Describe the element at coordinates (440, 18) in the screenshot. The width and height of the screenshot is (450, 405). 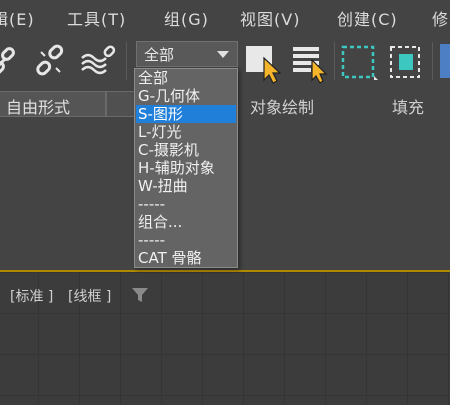
I see `menu-modifiers: 修` at that location.